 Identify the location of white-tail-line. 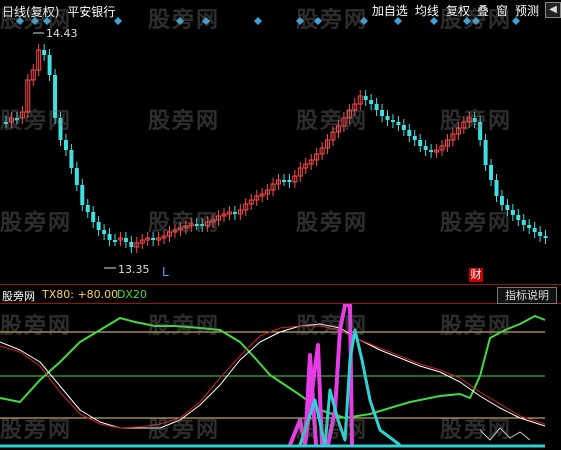
(505, 434).